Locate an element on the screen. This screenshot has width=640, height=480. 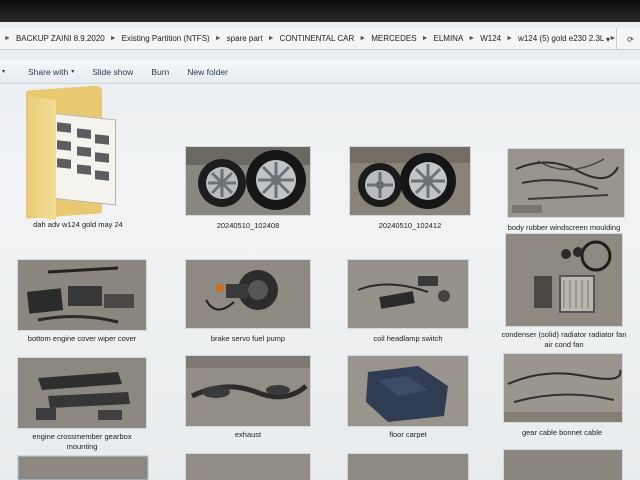
chevron-down-icon: ▾ is located at coordinates (73, 72).